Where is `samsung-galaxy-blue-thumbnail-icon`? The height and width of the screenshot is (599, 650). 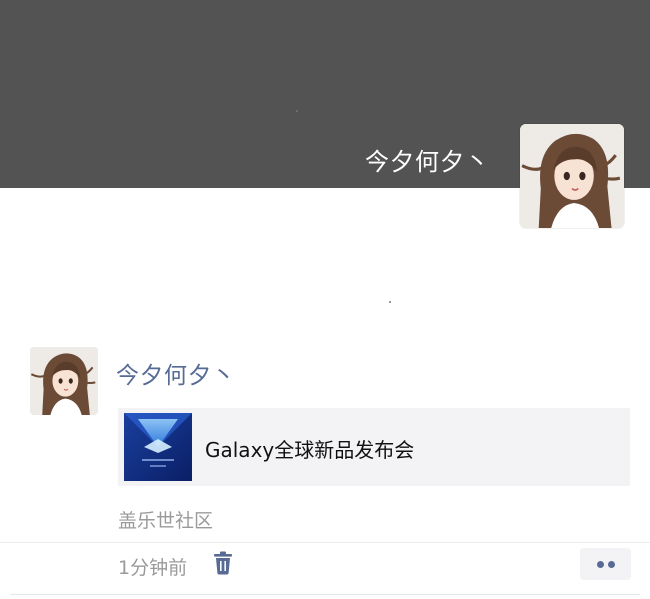
samsung-galaxy-blue-thumbnail-icon is located at coordinates (158, 447).